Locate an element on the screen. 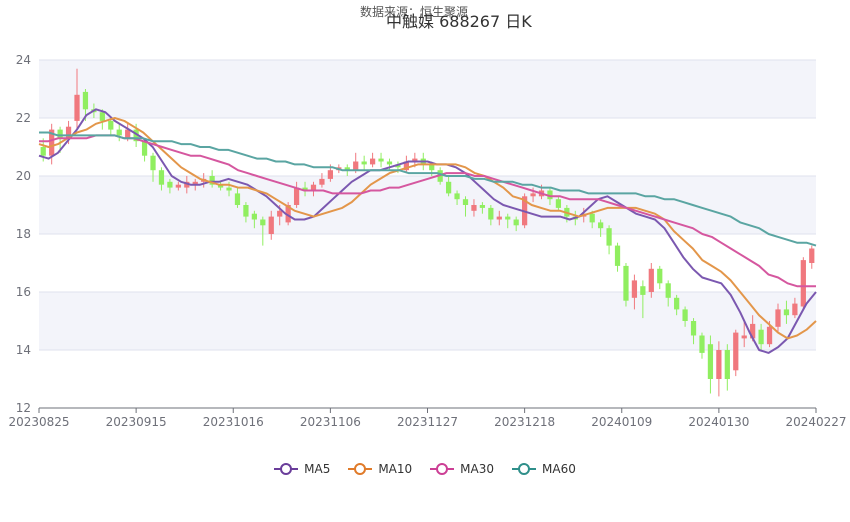 This screenshot has width=850, height=522. legend-item-ma10: MA10 is located at coordinates (380, 469).